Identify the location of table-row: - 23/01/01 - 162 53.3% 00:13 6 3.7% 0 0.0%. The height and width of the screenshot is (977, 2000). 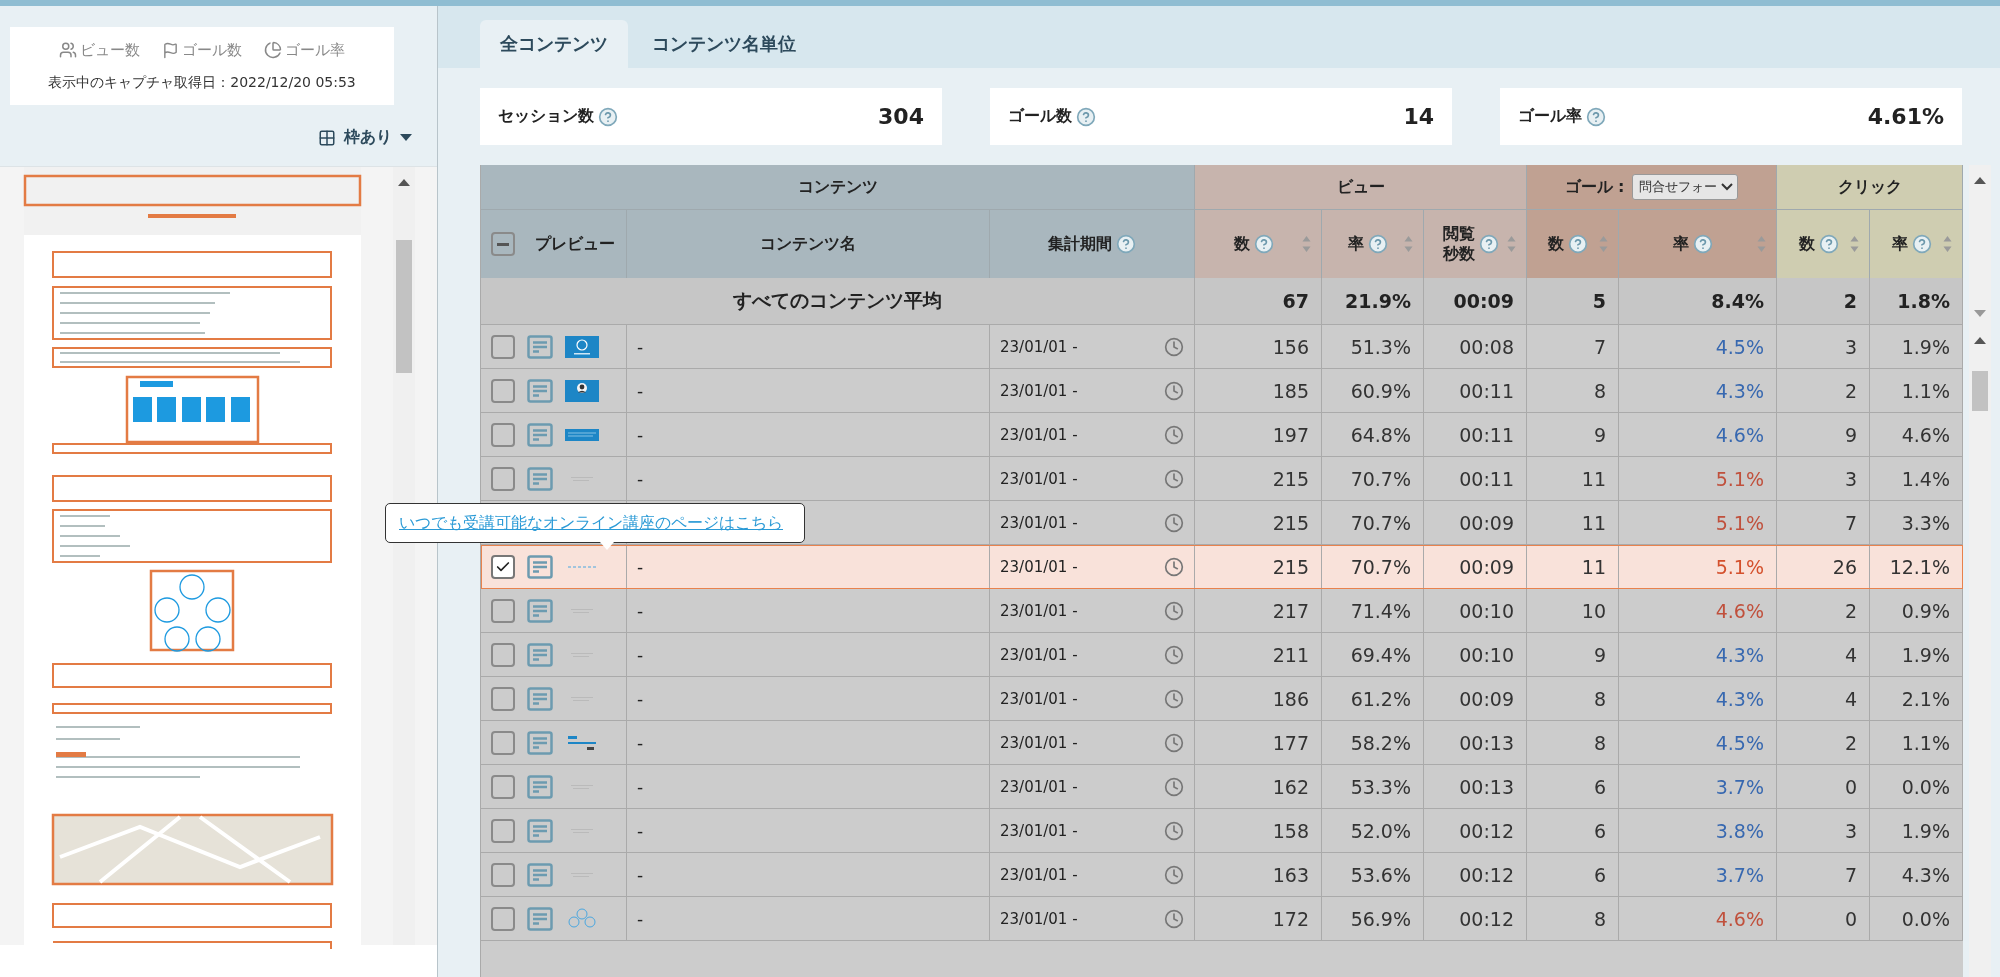
(1222, 787).